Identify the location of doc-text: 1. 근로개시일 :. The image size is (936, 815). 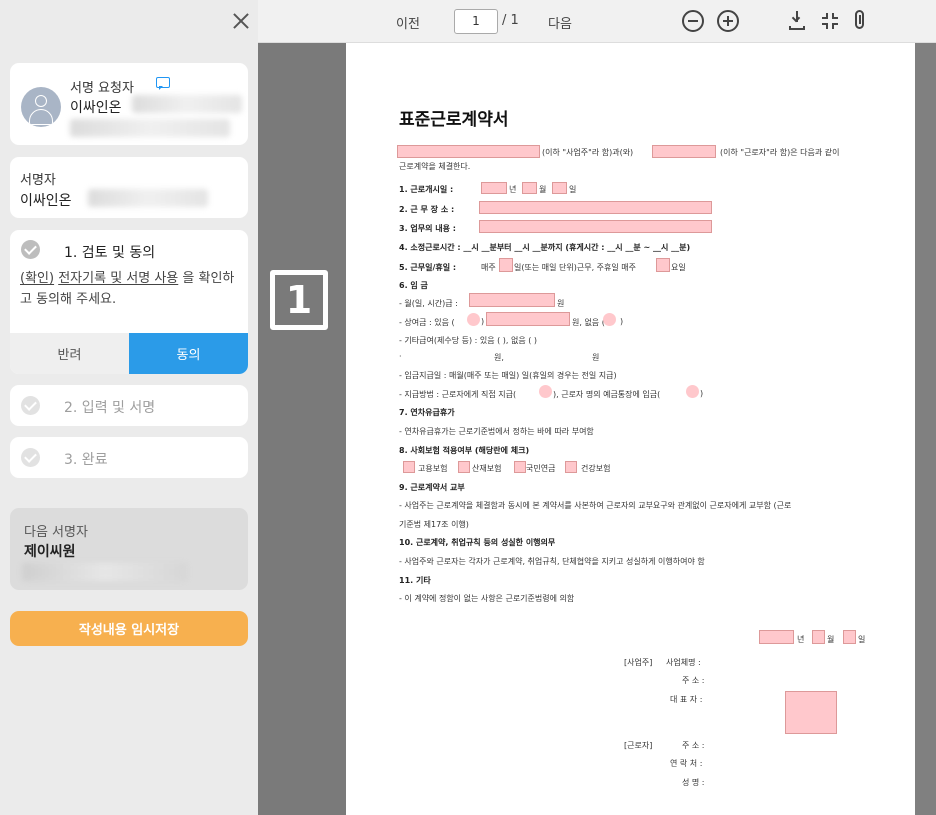
(426, 189).